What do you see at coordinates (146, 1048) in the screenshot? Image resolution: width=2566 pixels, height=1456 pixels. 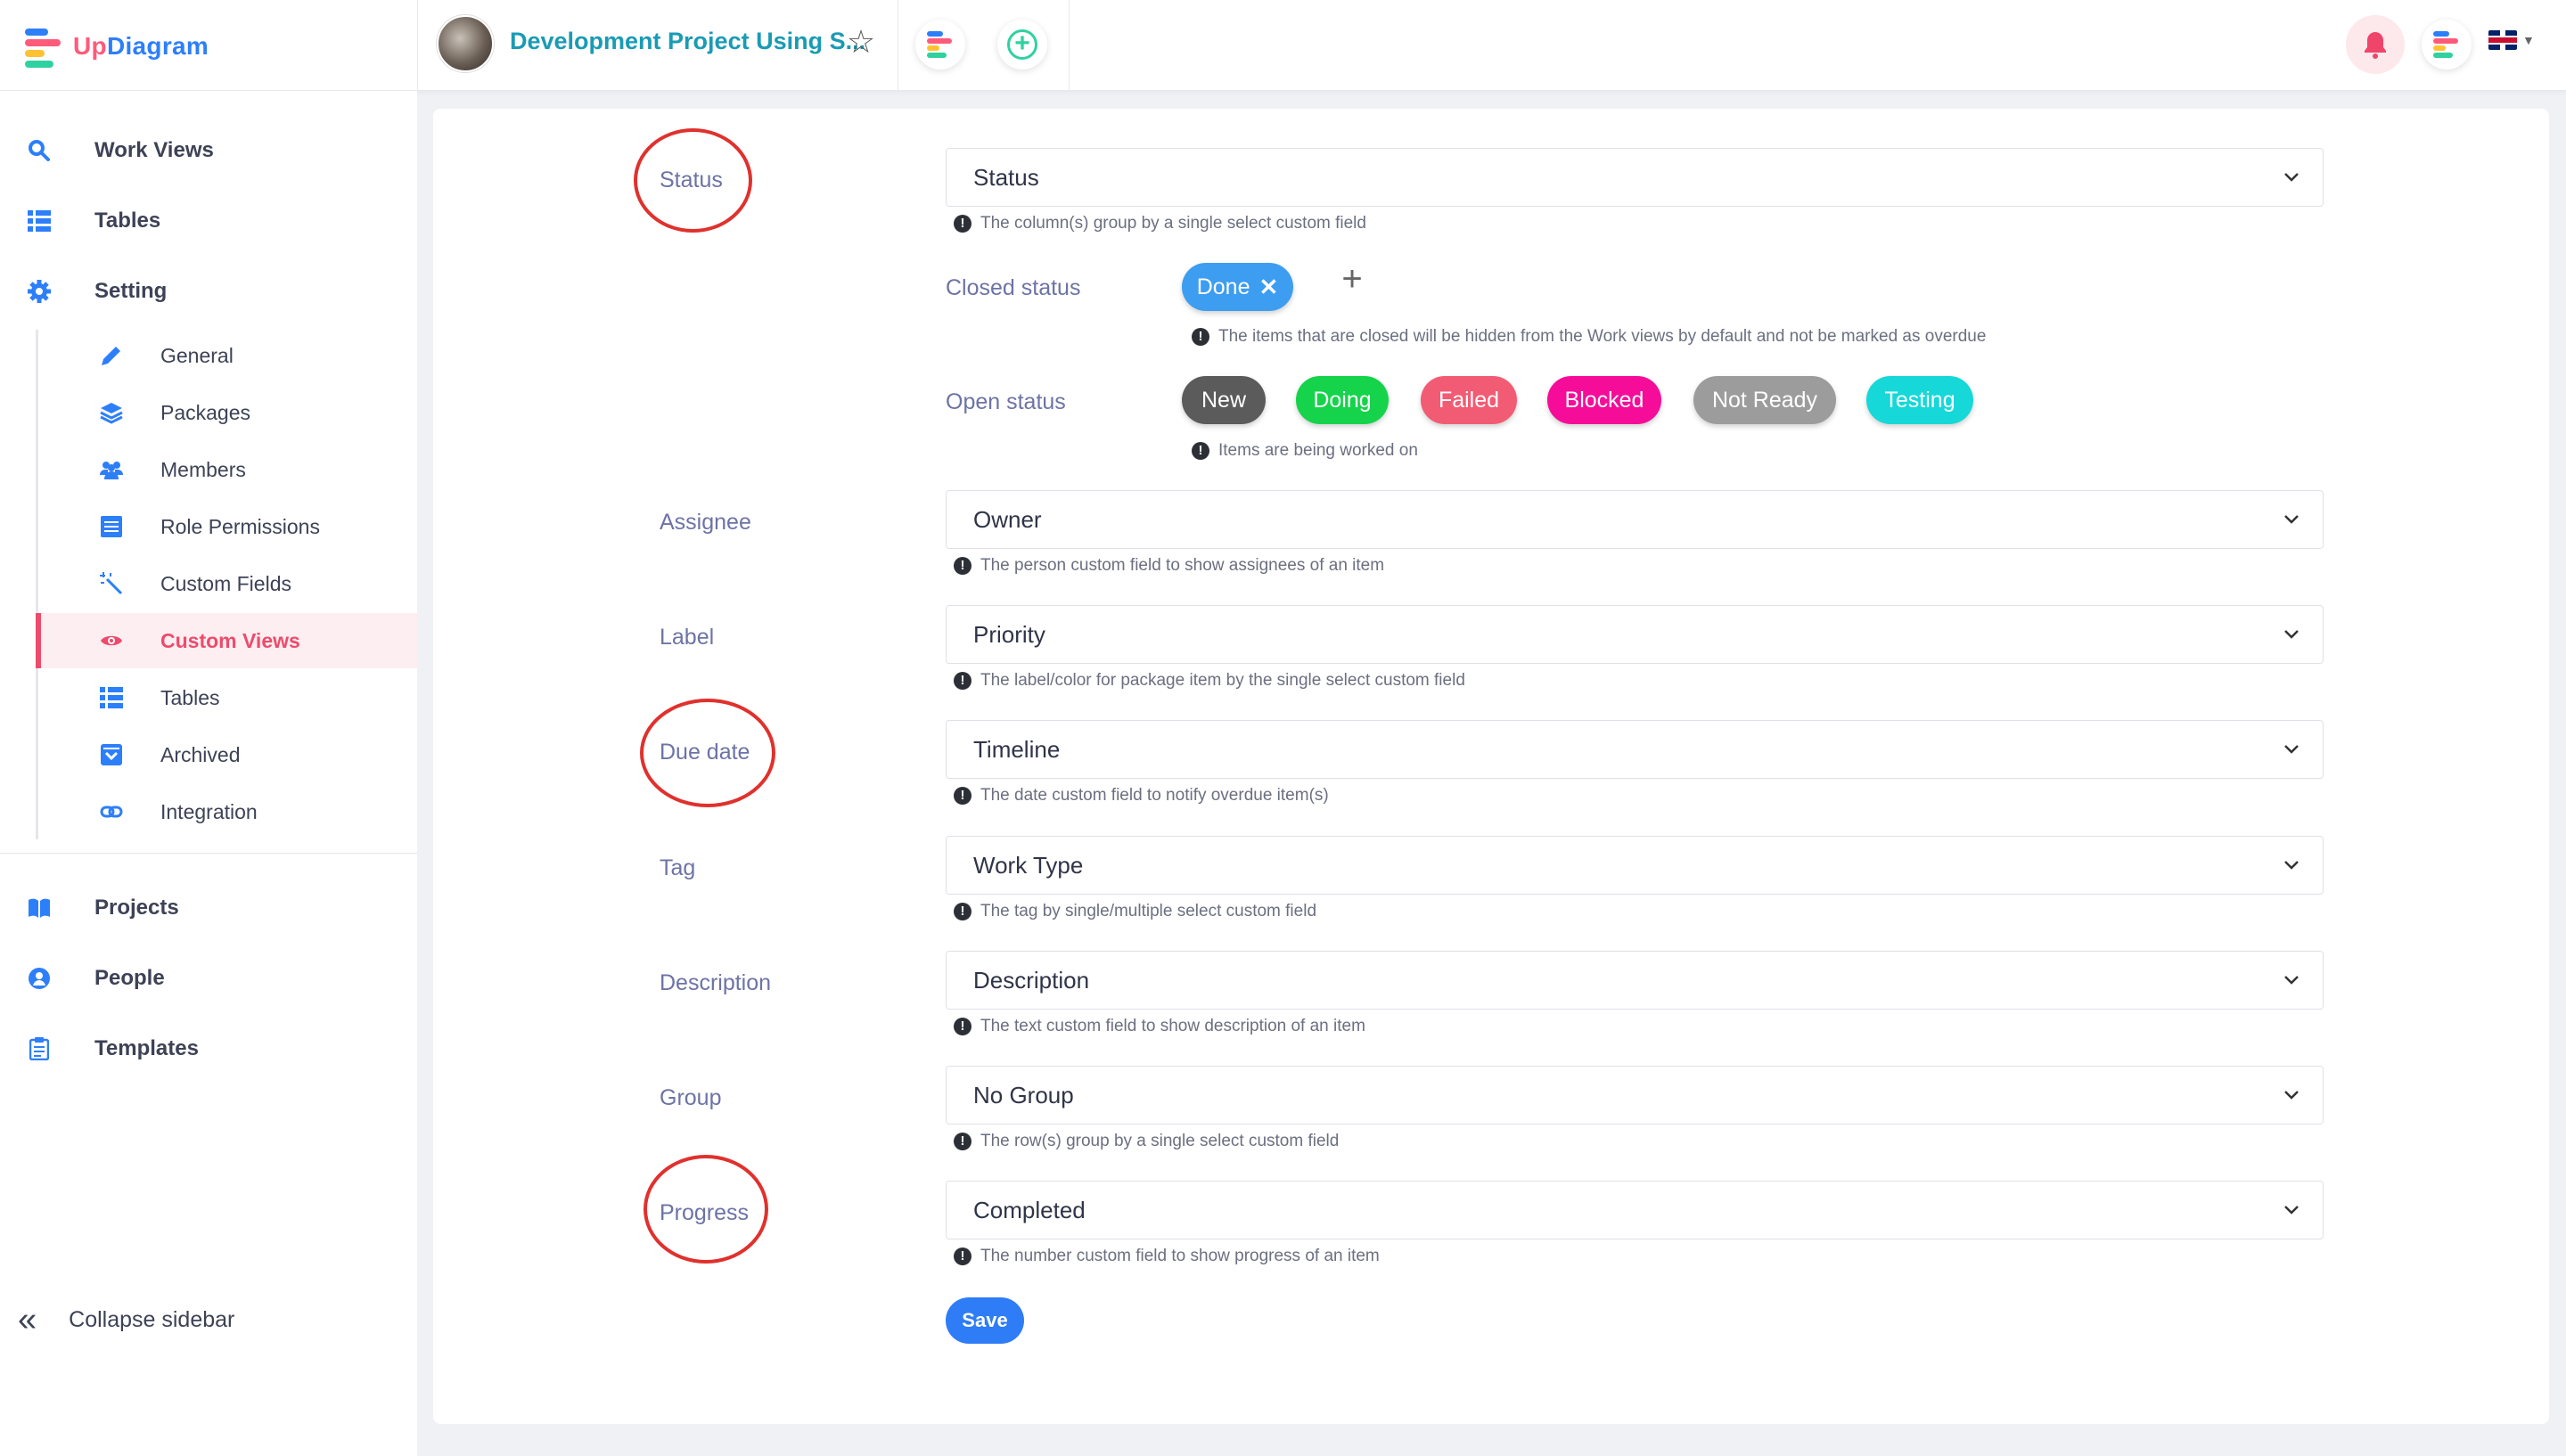 I see `sidebar-item-label: Templates` at bounding box center [146, 1048].